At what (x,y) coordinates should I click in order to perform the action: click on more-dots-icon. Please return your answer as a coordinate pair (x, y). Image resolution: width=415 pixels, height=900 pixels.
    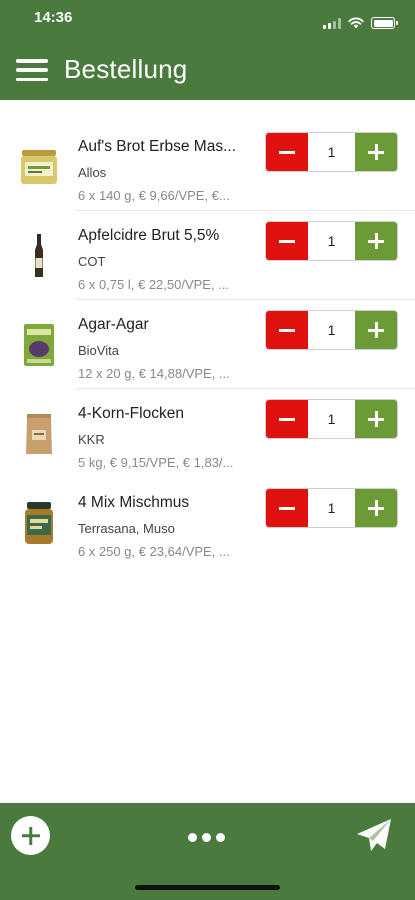
    Looking at the image, I should click on (192, 837).